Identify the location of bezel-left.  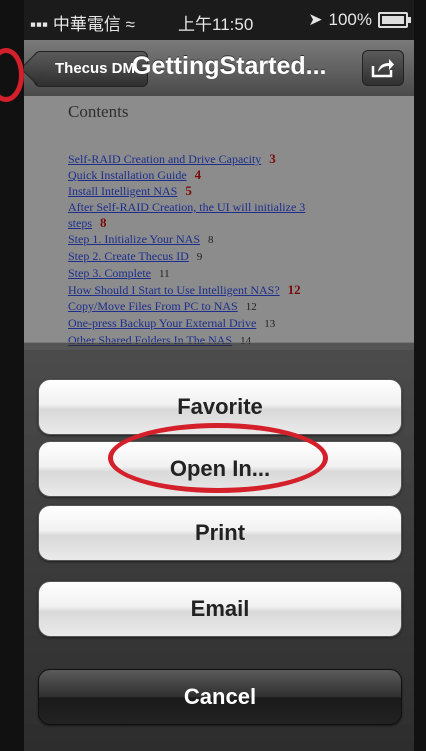
(12, 375).